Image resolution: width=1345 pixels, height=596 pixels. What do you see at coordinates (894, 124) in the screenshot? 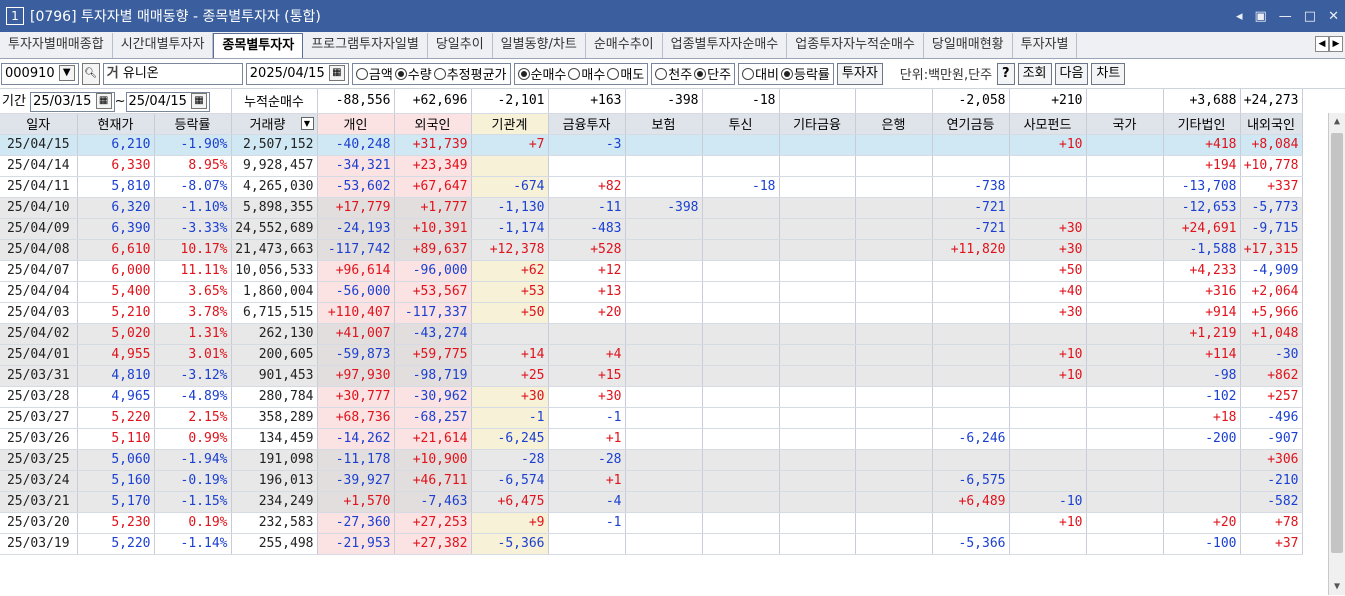
I see `header-bank: 은행` at bounding box center [894, 124].